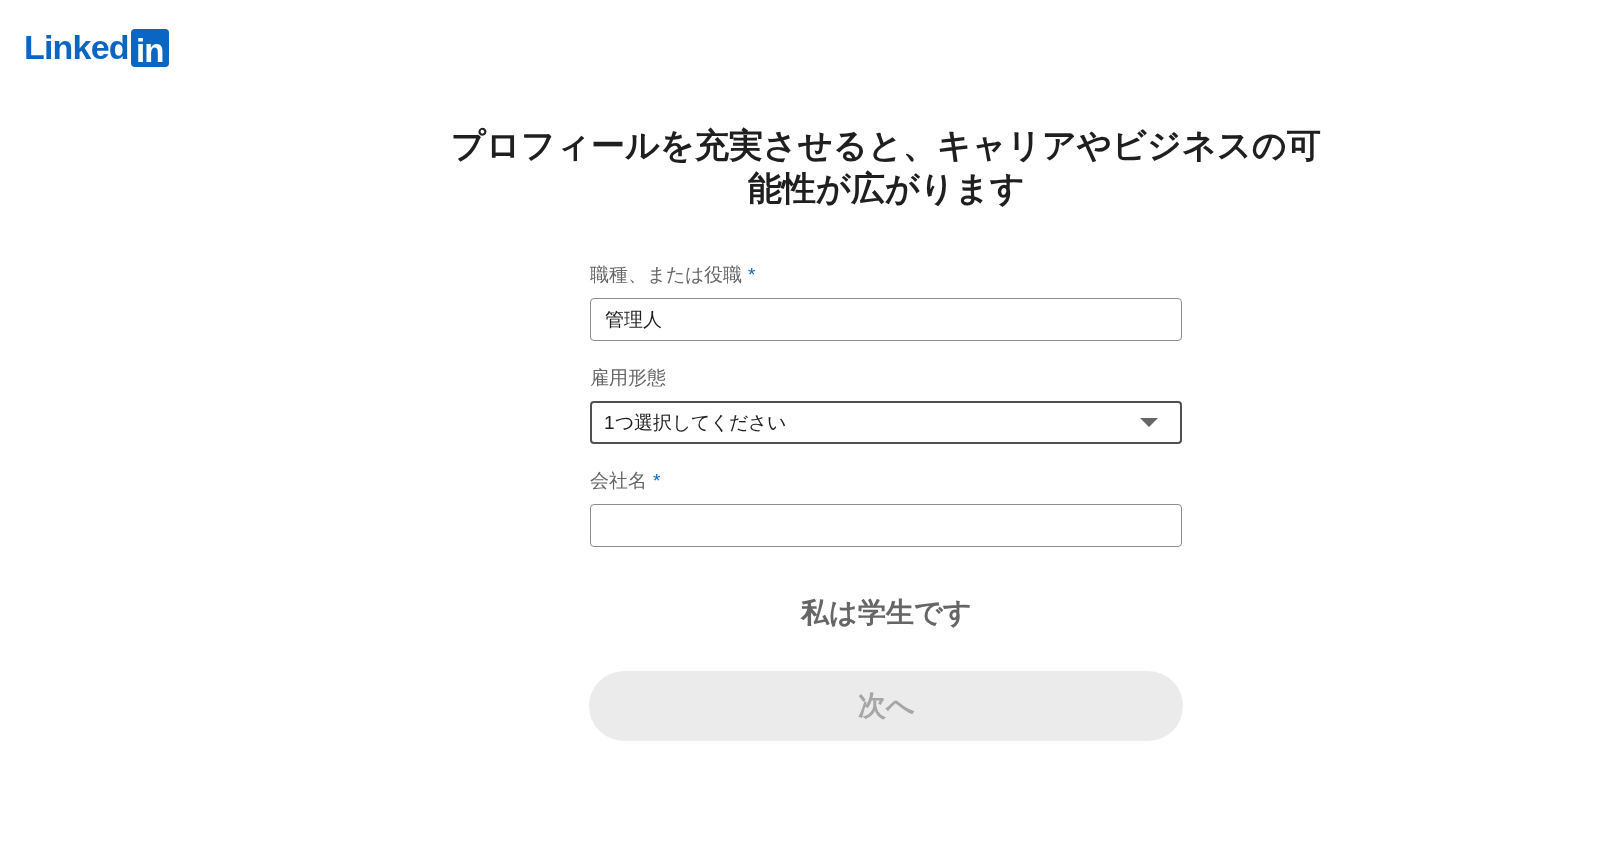 This screenshot has height=859, width=1600. What do you see at coordinates (886, 167) in the screenshot?
I see `page-heading: プロフィールを充実させると、キャリアやビジネスの可能性が広がります` at bounding box center [886, 167].